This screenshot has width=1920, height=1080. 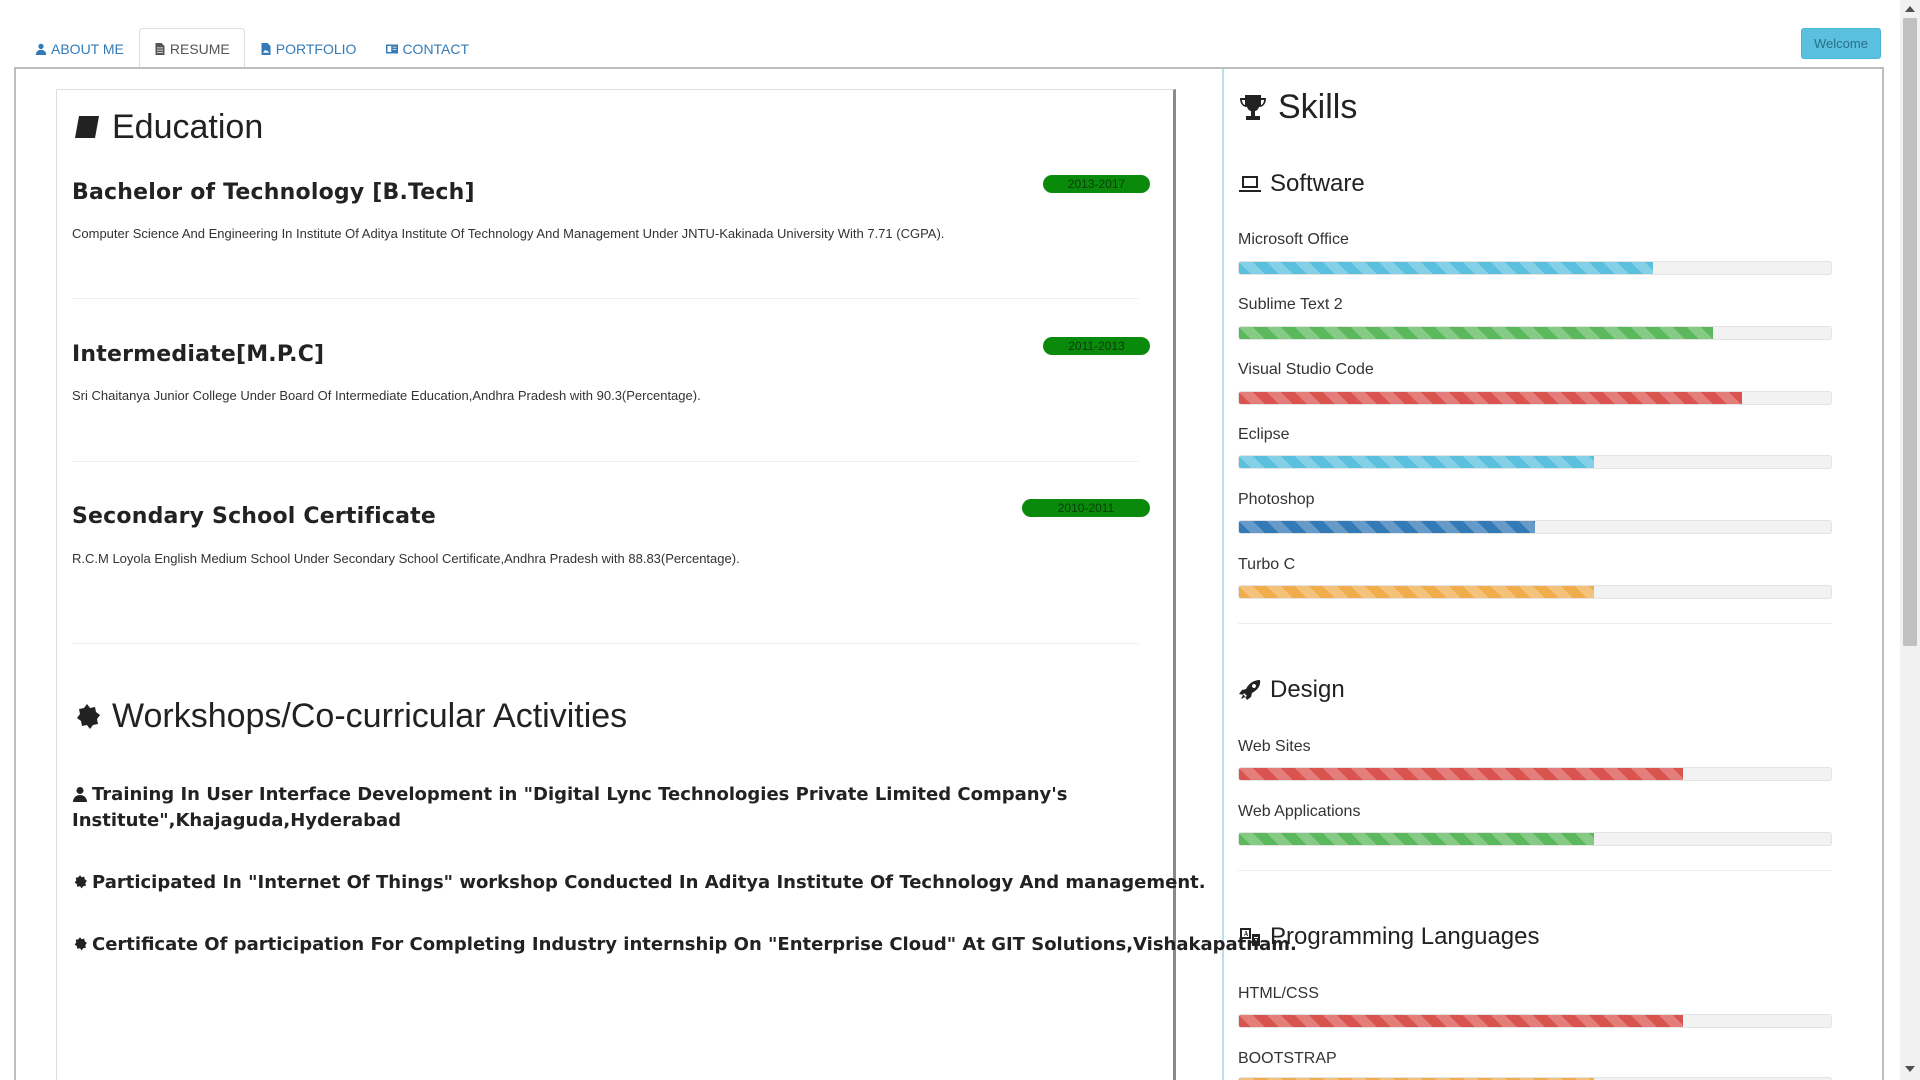 I want to click on laptop-icon, so click(x=1250, y=184).